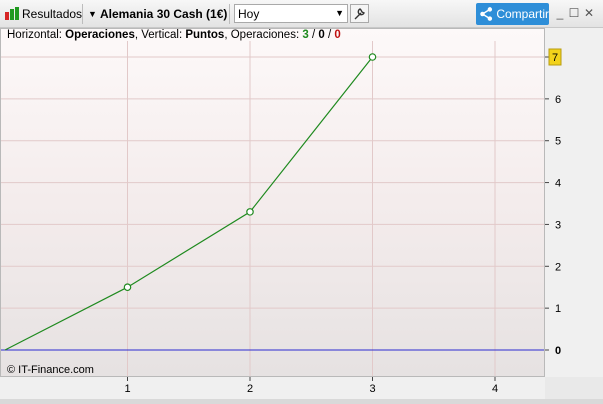  What do you see at coordinates (558, 351) in the screenshot?
I see `y-tick-label: 0` at bounding box center [558, 351].